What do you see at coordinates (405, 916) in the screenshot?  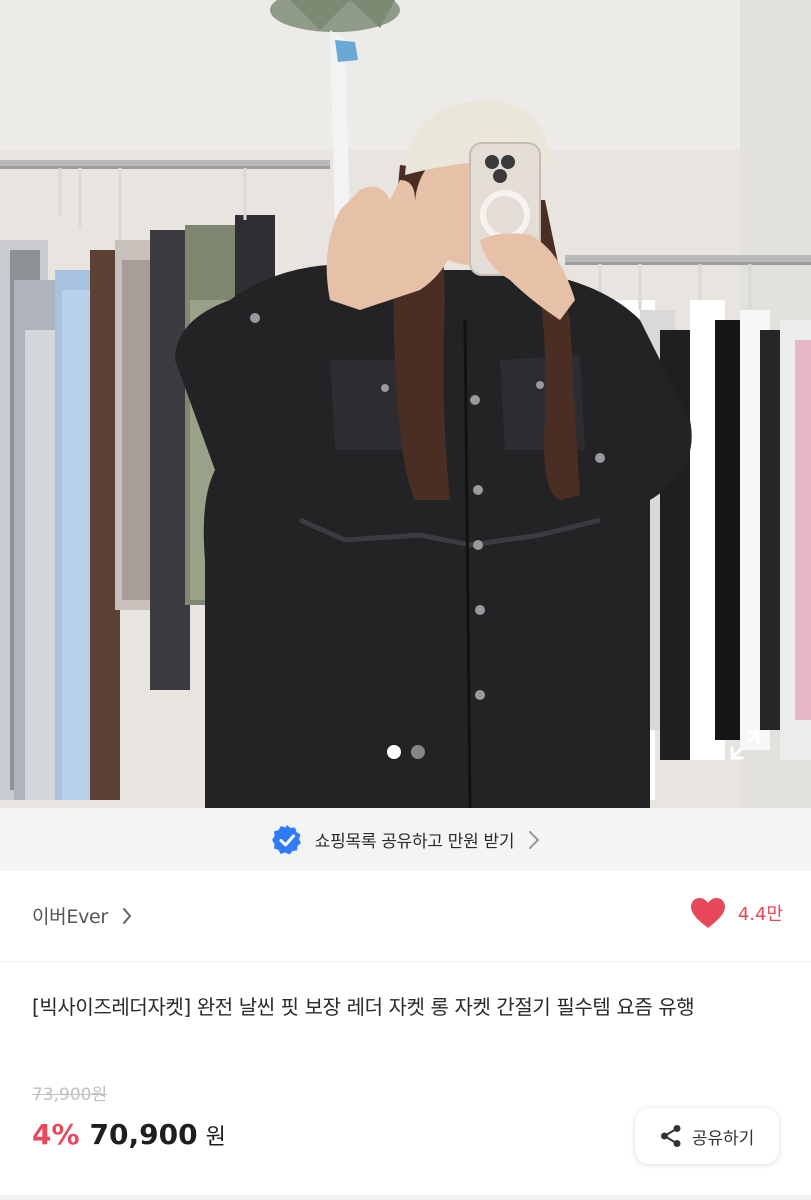 I see `store-row: 이버Ever 4.4만` at bounding box center [405, 916].